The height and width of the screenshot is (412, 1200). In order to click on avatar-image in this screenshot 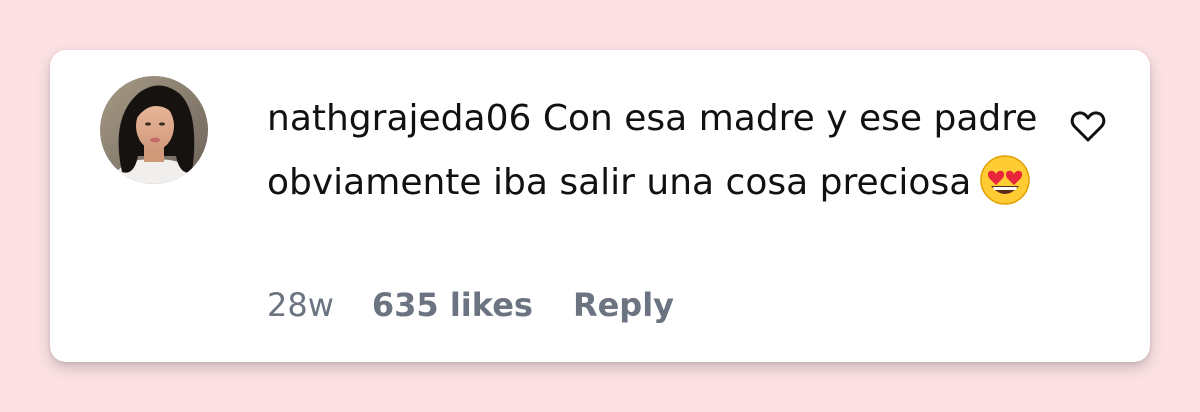, I will do `click(154, 130)`.